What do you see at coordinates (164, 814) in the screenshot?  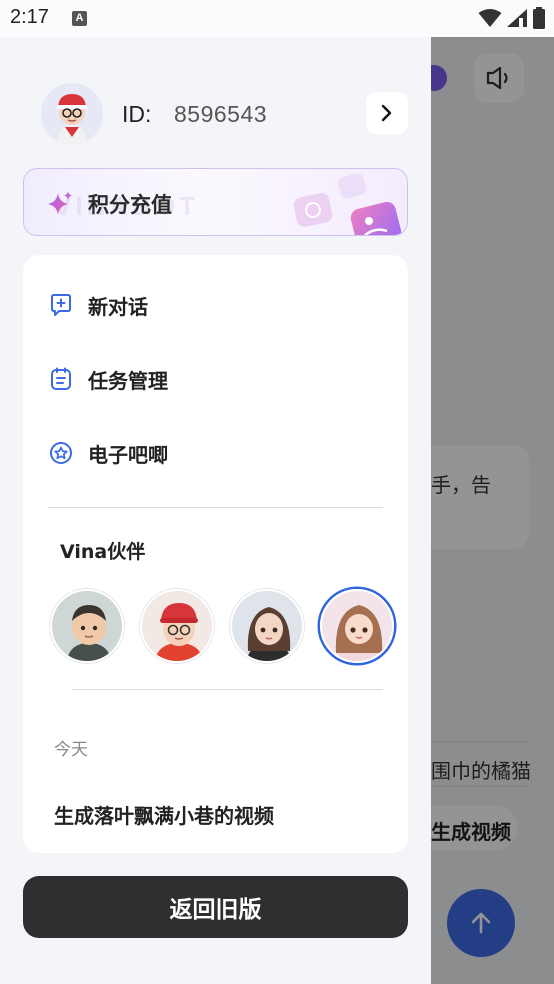 I see `history-item: 生成落叶飘满小巷的视频` at bounding box center [164, 814].